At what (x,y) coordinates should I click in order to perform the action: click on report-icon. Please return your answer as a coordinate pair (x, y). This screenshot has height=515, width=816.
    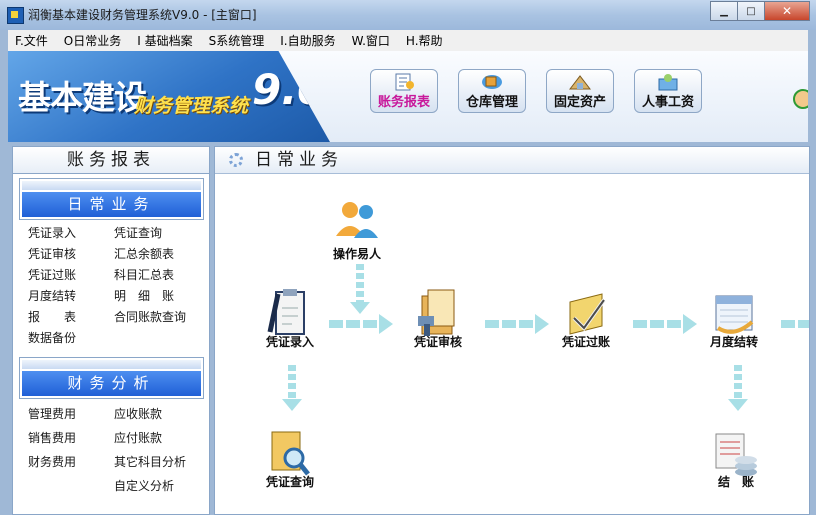
    Looking at the image, I should click on (404, 82).